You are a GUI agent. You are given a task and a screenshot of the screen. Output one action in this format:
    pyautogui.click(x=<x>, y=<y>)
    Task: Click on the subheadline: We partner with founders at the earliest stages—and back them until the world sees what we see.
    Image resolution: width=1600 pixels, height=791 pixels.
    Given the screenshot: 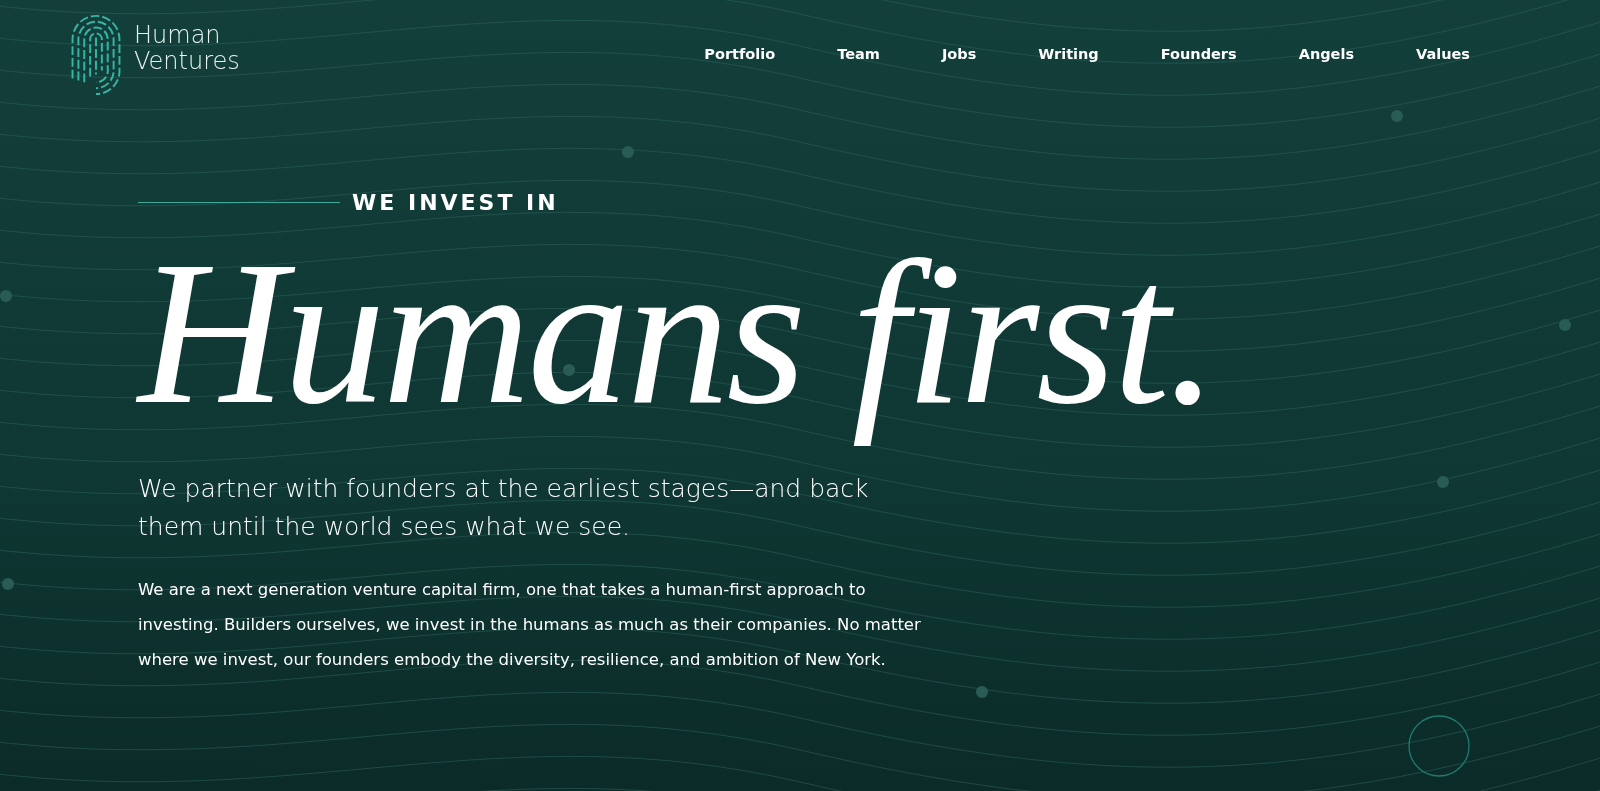 What is the action you would take?
    pyautogui.click(x=504, y=508)
    